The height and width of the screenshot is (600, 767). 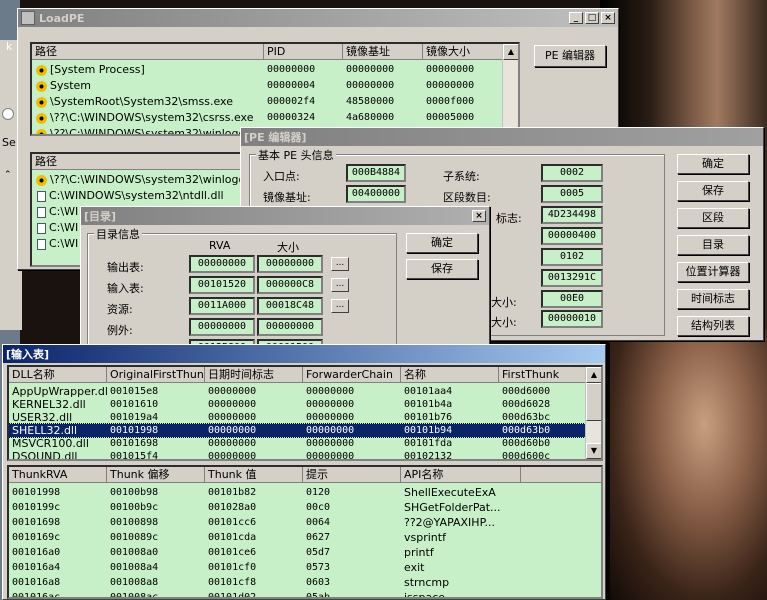 I want to click on entry-point-field: 000B4884, so click(x=376, y=173).